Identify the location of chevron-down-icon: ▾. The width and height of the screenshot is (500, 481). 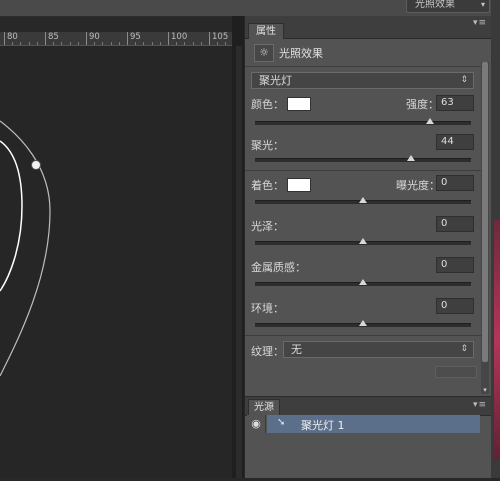
(482, 4).